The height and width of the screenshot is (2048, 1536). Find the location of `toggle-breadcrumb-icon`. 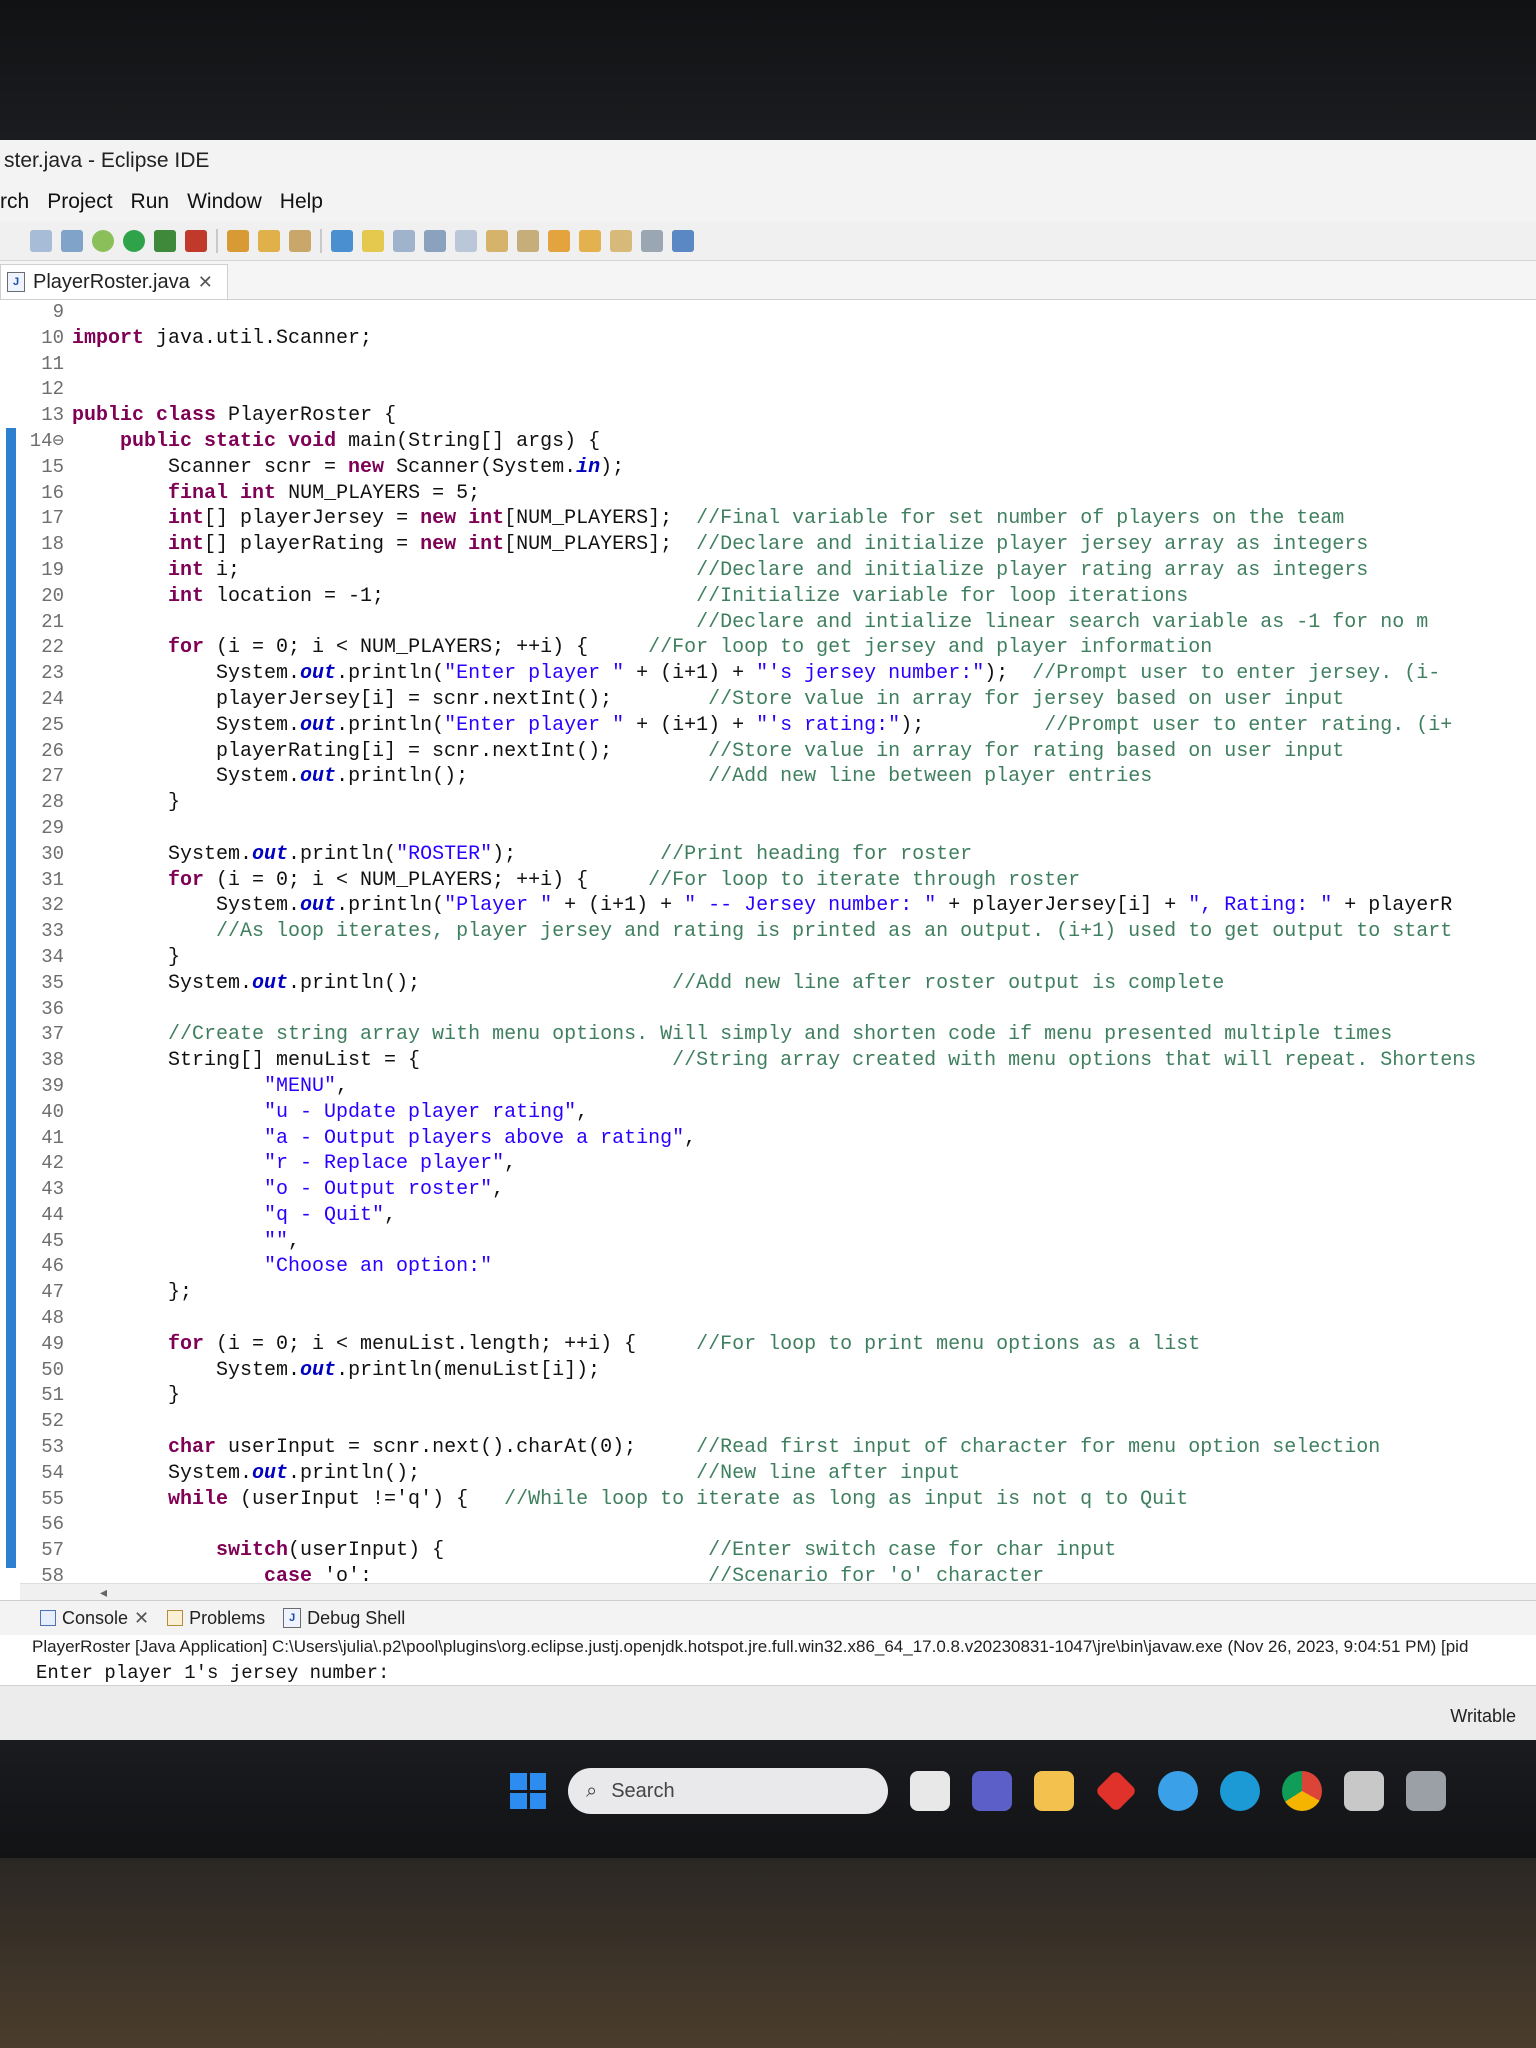

toggle-breadcrumb-icon is located at coordinates (41, 241).